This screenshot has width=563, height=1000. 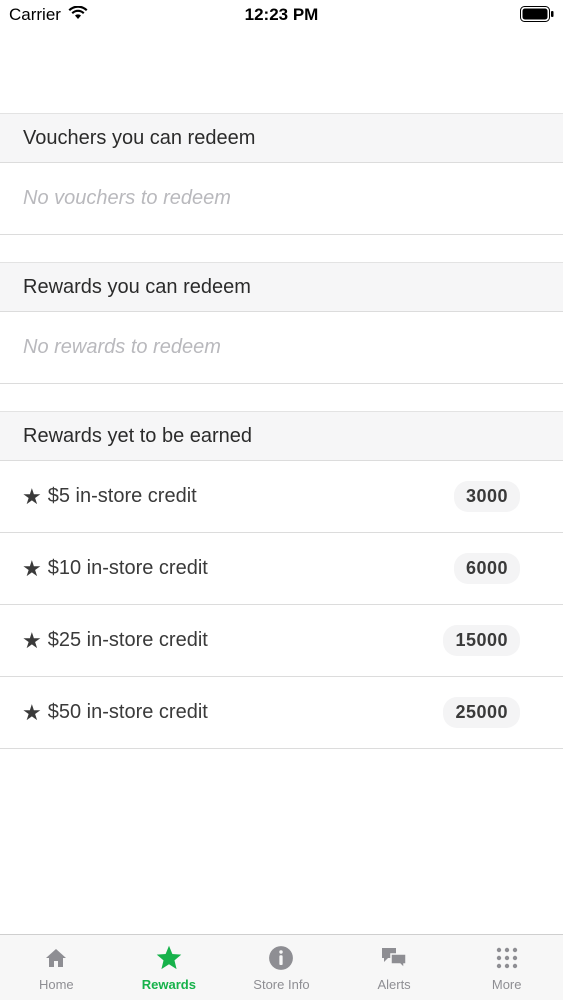 I want to click on tab-store-info: Store Info, so click(x=281, y=967).